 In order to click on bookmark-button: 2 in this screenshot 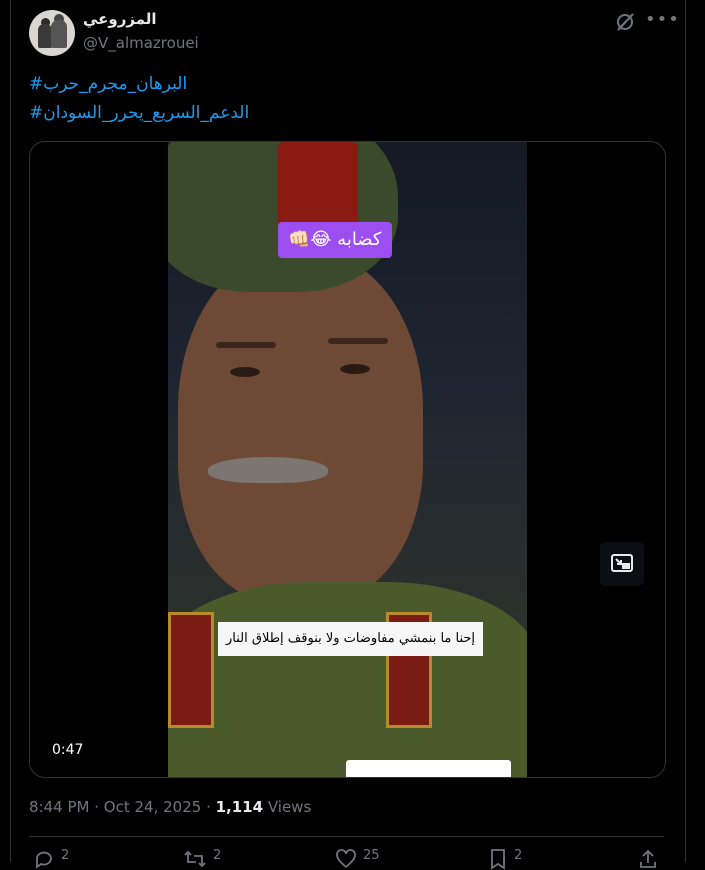, I will do `click(505, 859)`.